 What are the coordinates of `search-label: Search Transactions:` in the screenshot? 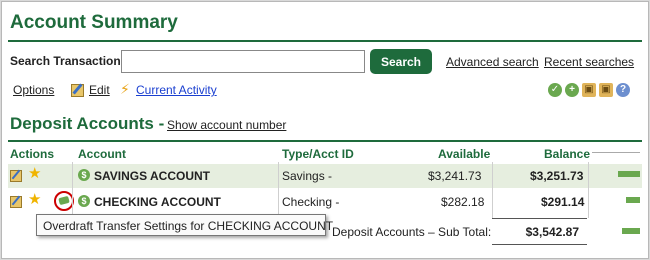 It's located at (71, 61).